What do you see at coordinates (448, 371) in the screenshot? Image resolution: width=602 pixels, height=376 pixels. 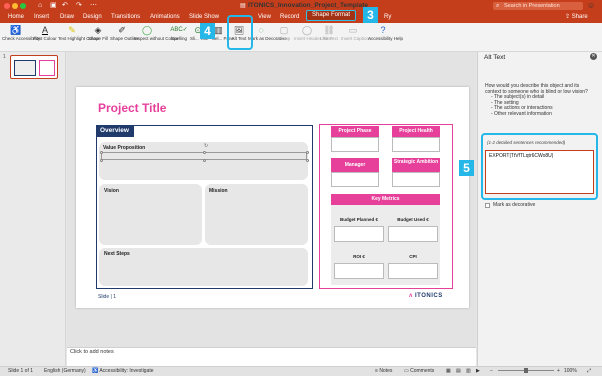 I see `normal-view-icon: ▦` at bounding box center [448, 371].